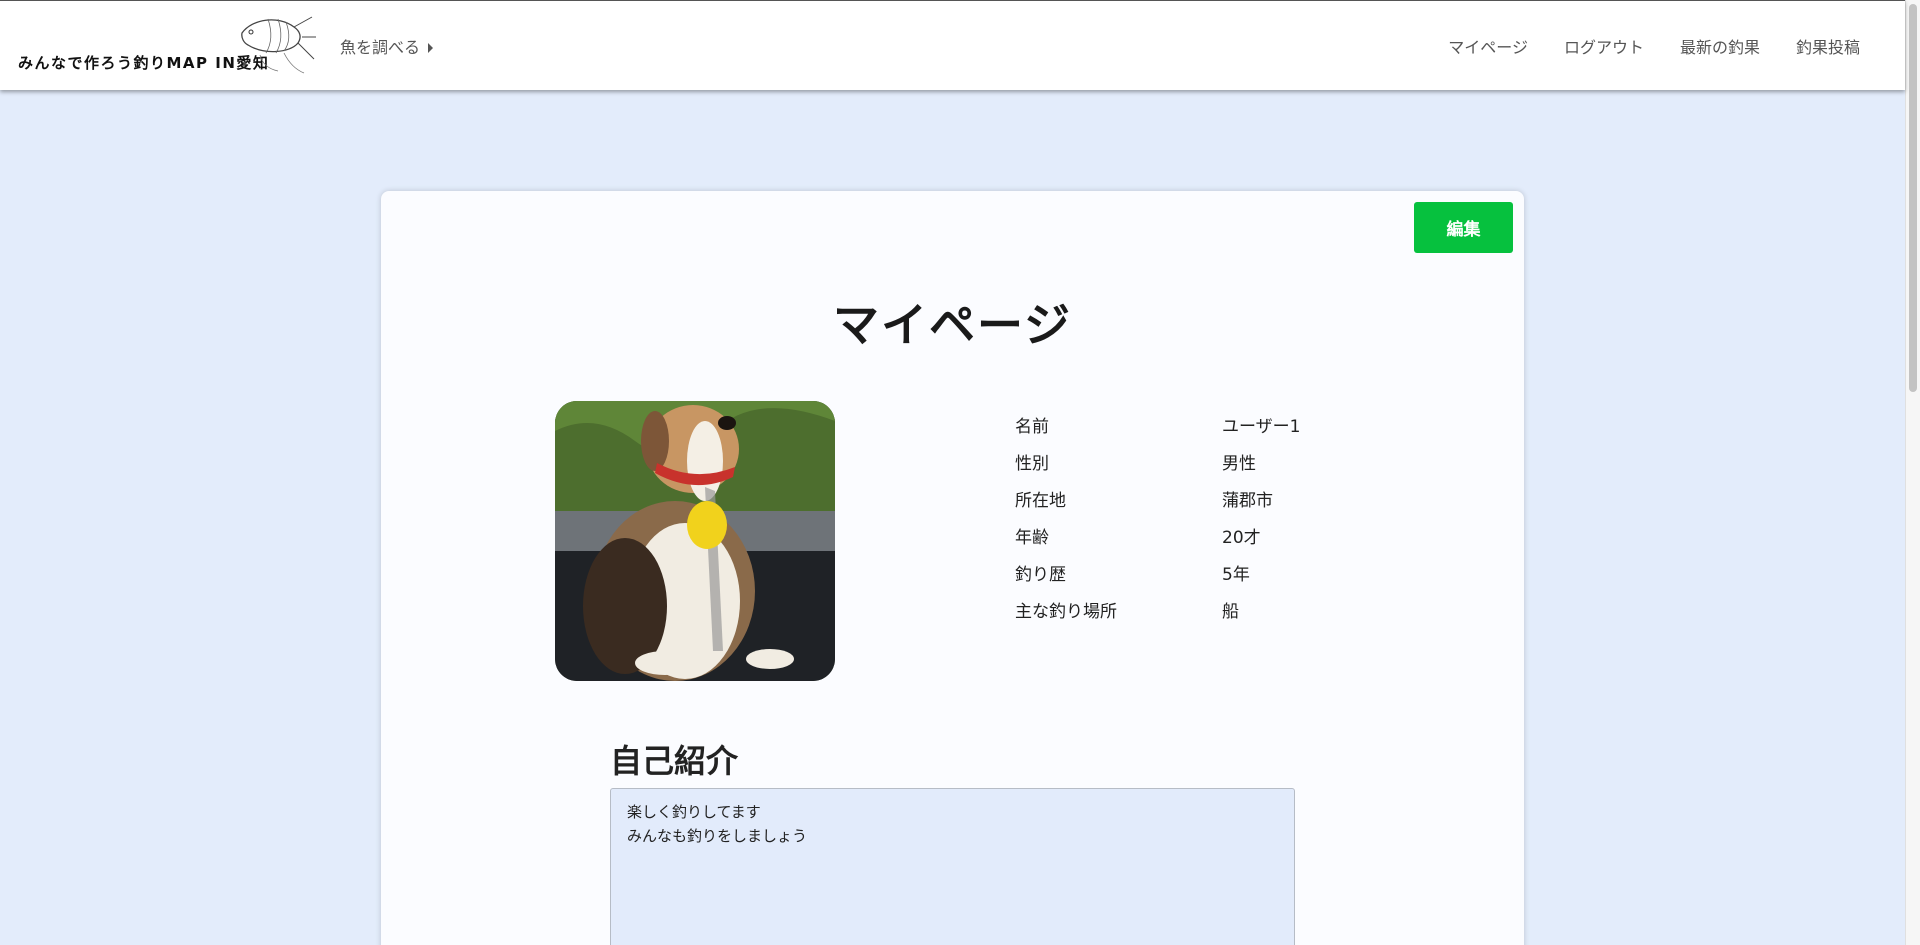 The width and height of the screenshot is (1920, 945). I want to click on nav-post-catch-link: 釣果投稿, so click(1828, 46).